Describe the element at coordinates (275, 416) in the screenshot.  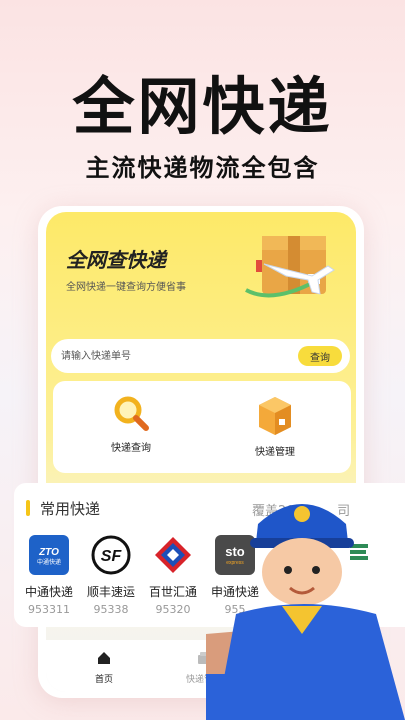
I see `package-icon` at that location.